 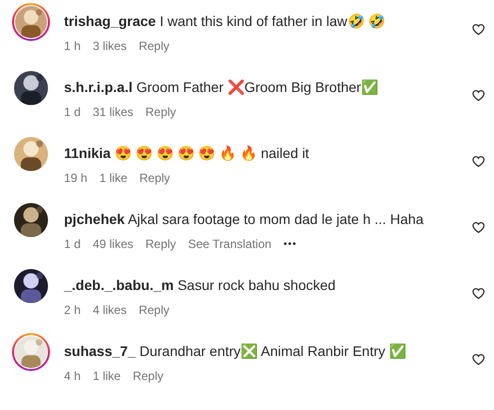 What do you see at coordinates (257, 285) in the screenshot?
I see `comment-text: Sasur rock bahu shocked` at bounding box center [257, 285].